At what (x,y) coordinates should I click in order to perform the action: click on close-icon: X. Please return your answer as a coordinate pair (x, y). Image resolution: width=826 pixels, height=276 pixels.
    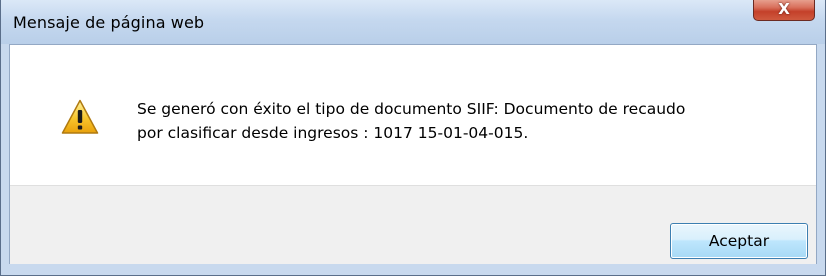
    Looking at the image, I should click on (784, 9).